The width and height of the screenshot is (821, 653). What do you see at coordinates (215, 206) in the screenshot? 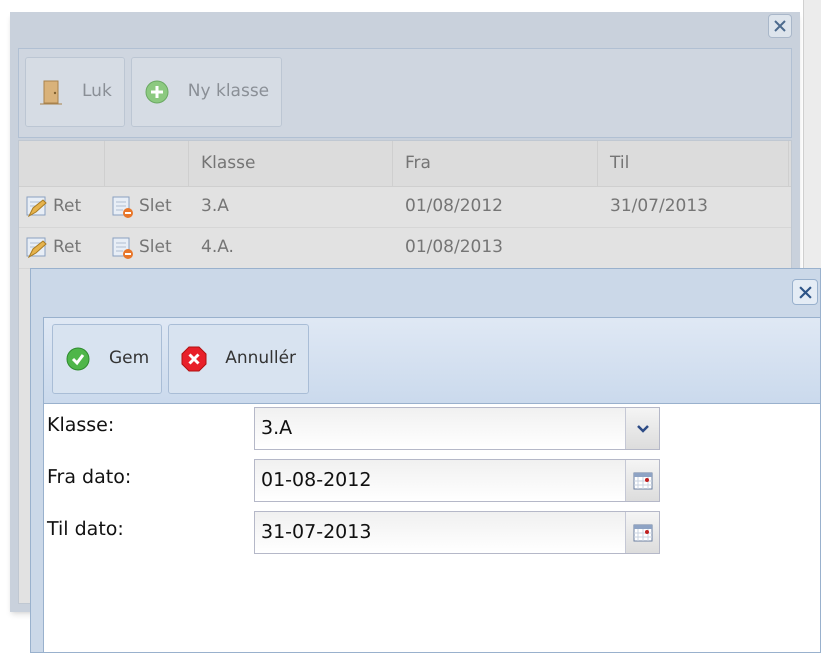
I see `table-cell: 3.A` at bounding box center [215, 206].